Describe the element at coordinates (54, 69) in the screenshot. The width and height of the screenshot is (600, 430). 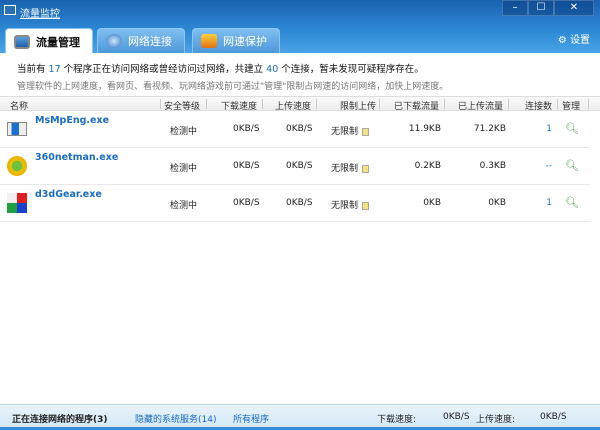
I see `program-count: 17` at that location.